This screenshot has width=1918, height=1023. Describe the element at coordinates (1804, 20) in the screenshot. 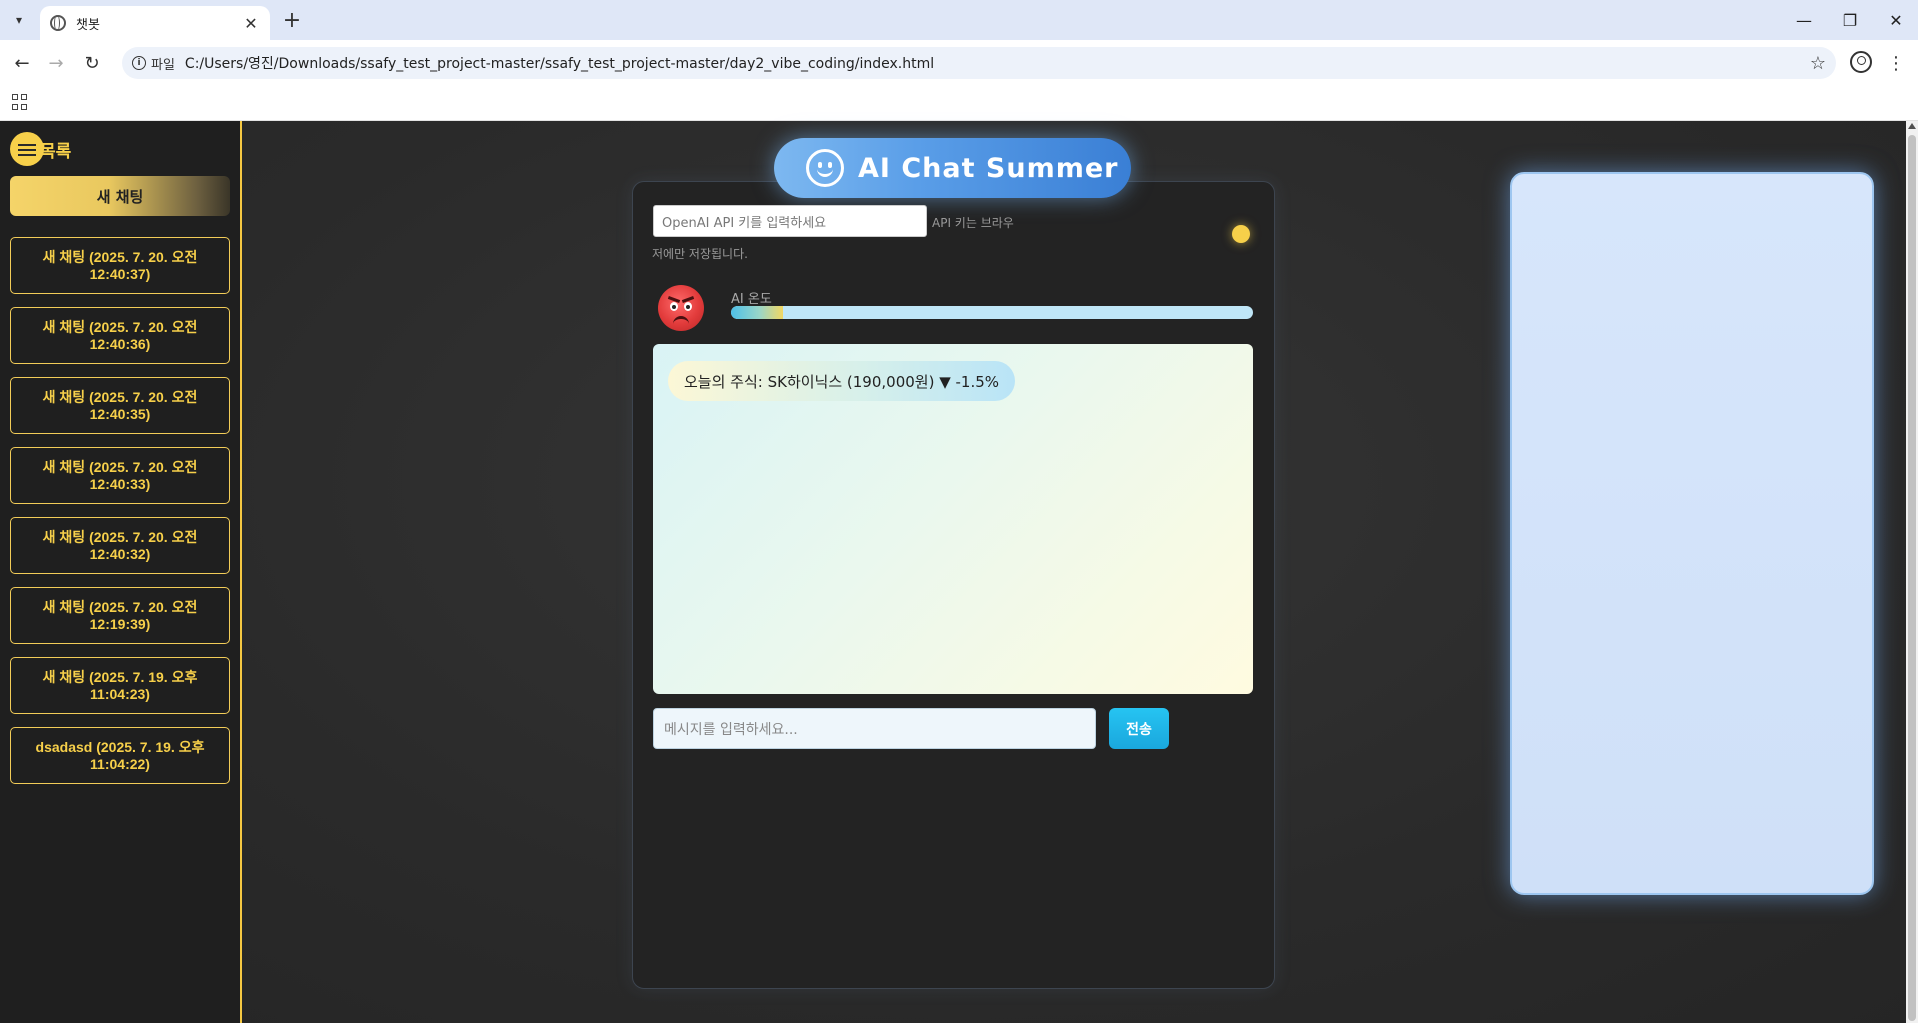

I see `minimize-icon: —` at that location.